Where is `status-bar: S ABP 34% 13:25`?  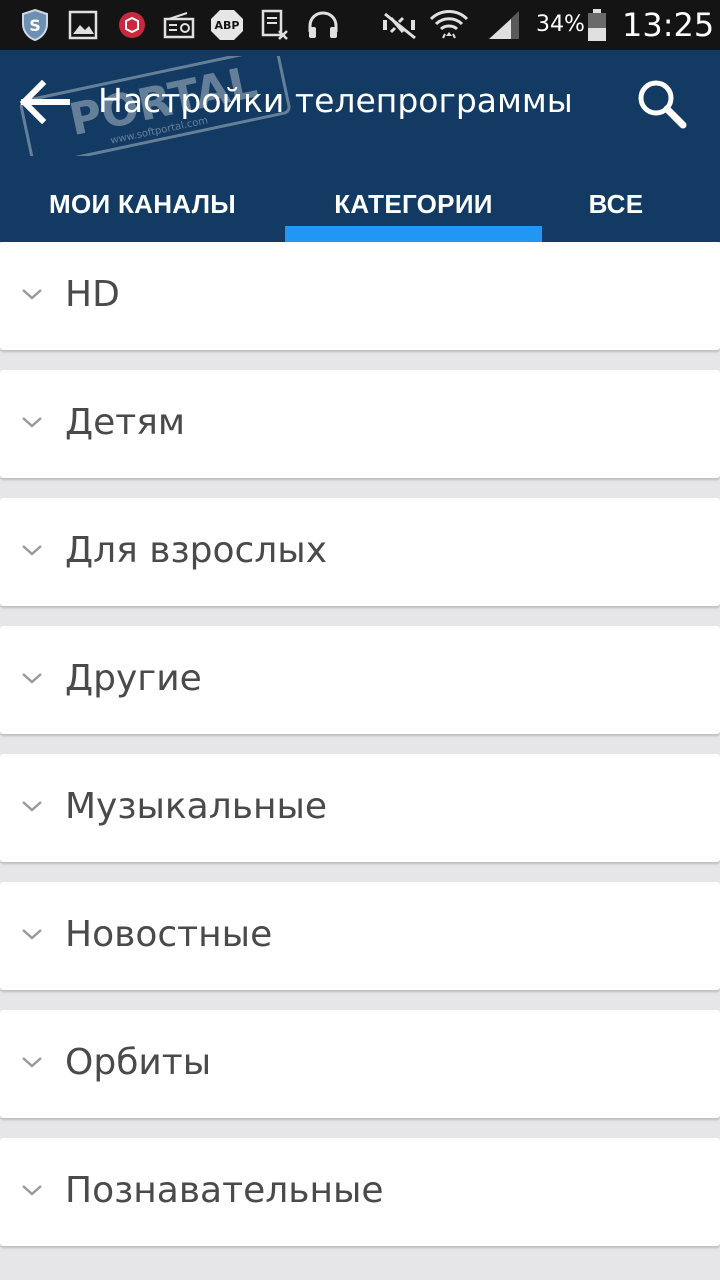 status-bar: S ABP 34% 13:25 is located at coordinates (360, 25).